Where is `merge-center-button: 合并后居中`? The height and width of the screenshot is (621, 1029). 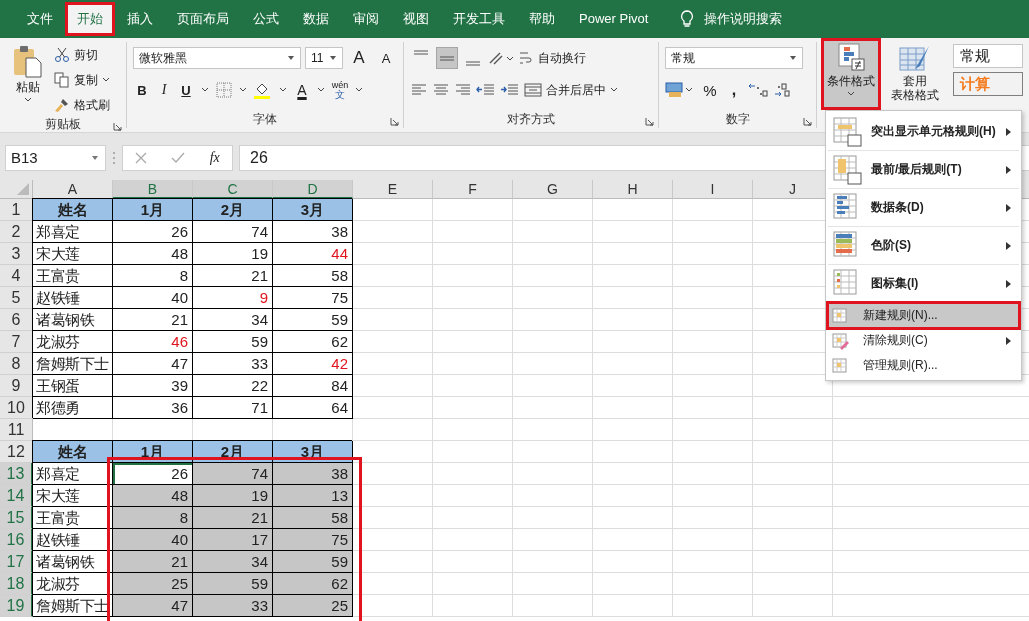
merge-center-button: 合并后居中 is located at coordinates (571, 90).